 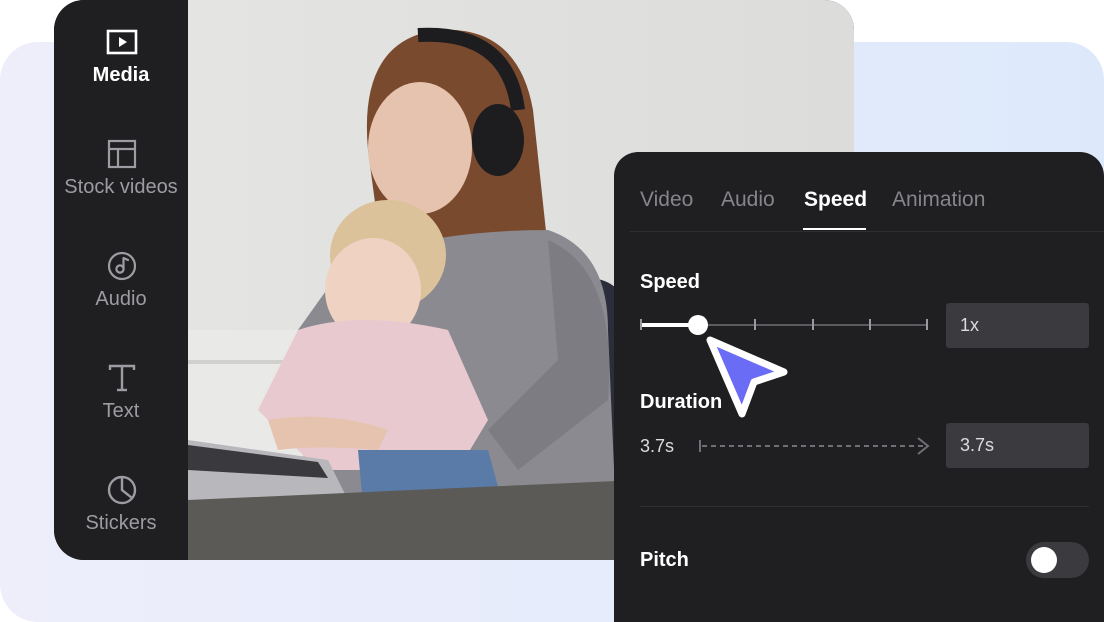 I want to click on play-icon, so click(x=122, y=42).